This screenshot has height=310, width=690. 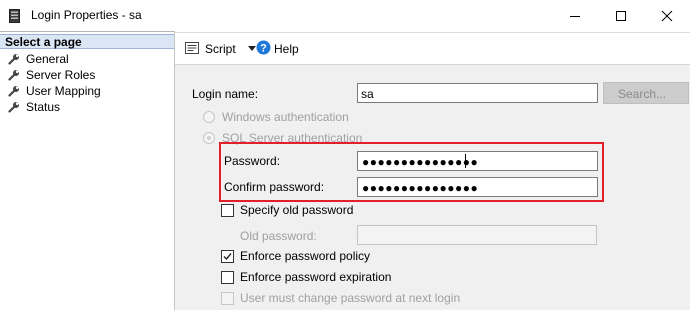 I want to click on enforce-expiration-checkbox, so click(x=227, y=277).